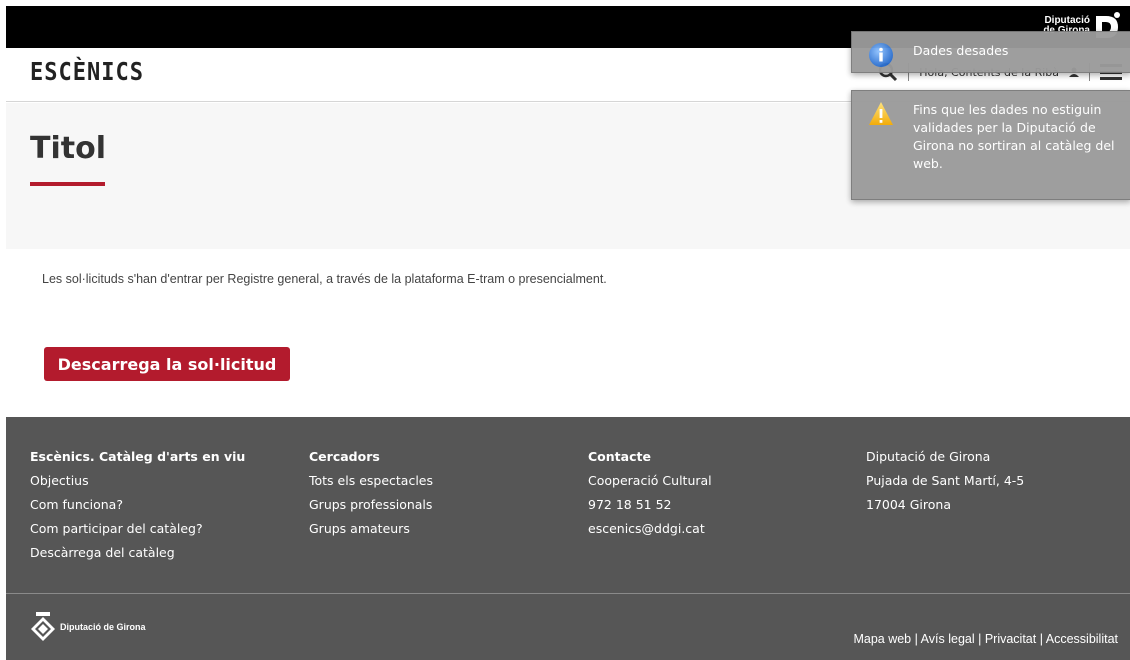 This screenshot has width=1130, height=660. I want to click on footer-contact-email: escenics@ddgi.cat, so click(650, 529).